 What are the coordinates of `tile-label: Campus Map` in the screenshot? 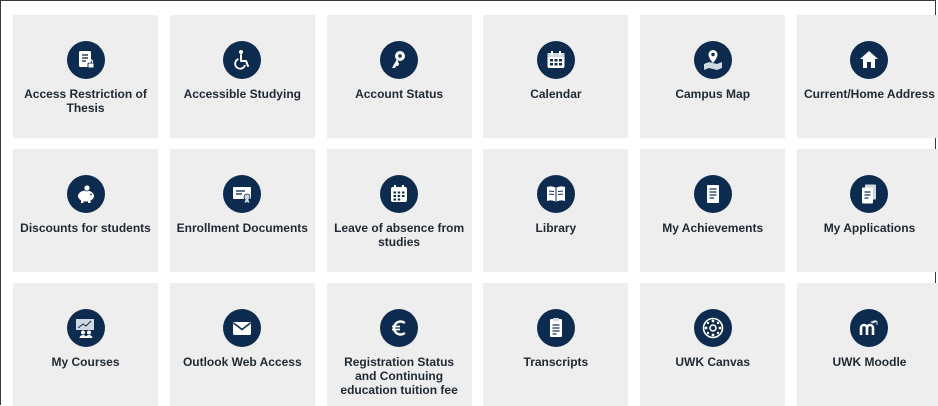 It's located at (713, 94).